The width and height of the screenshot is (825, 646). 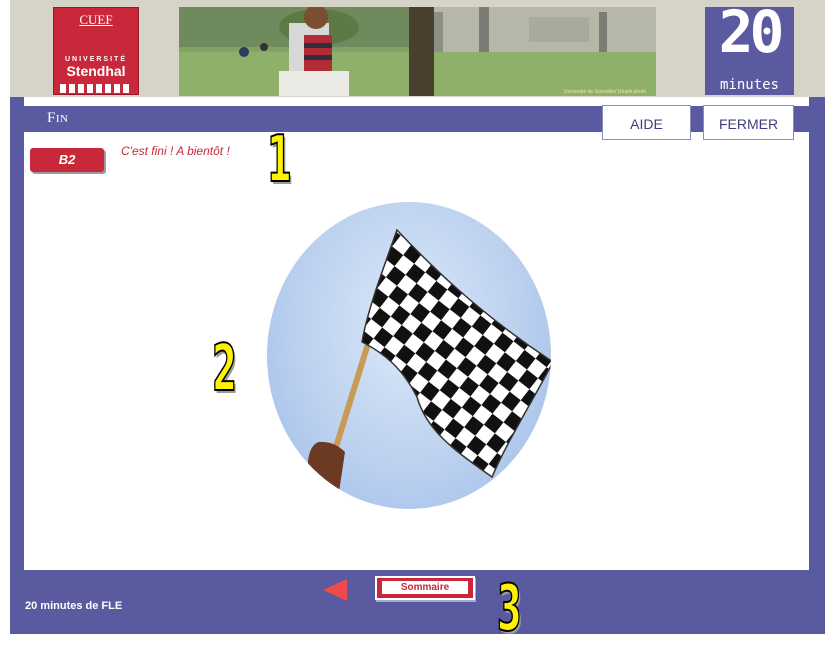 I want to click on left-frame-band, so click(x=17, y=365).